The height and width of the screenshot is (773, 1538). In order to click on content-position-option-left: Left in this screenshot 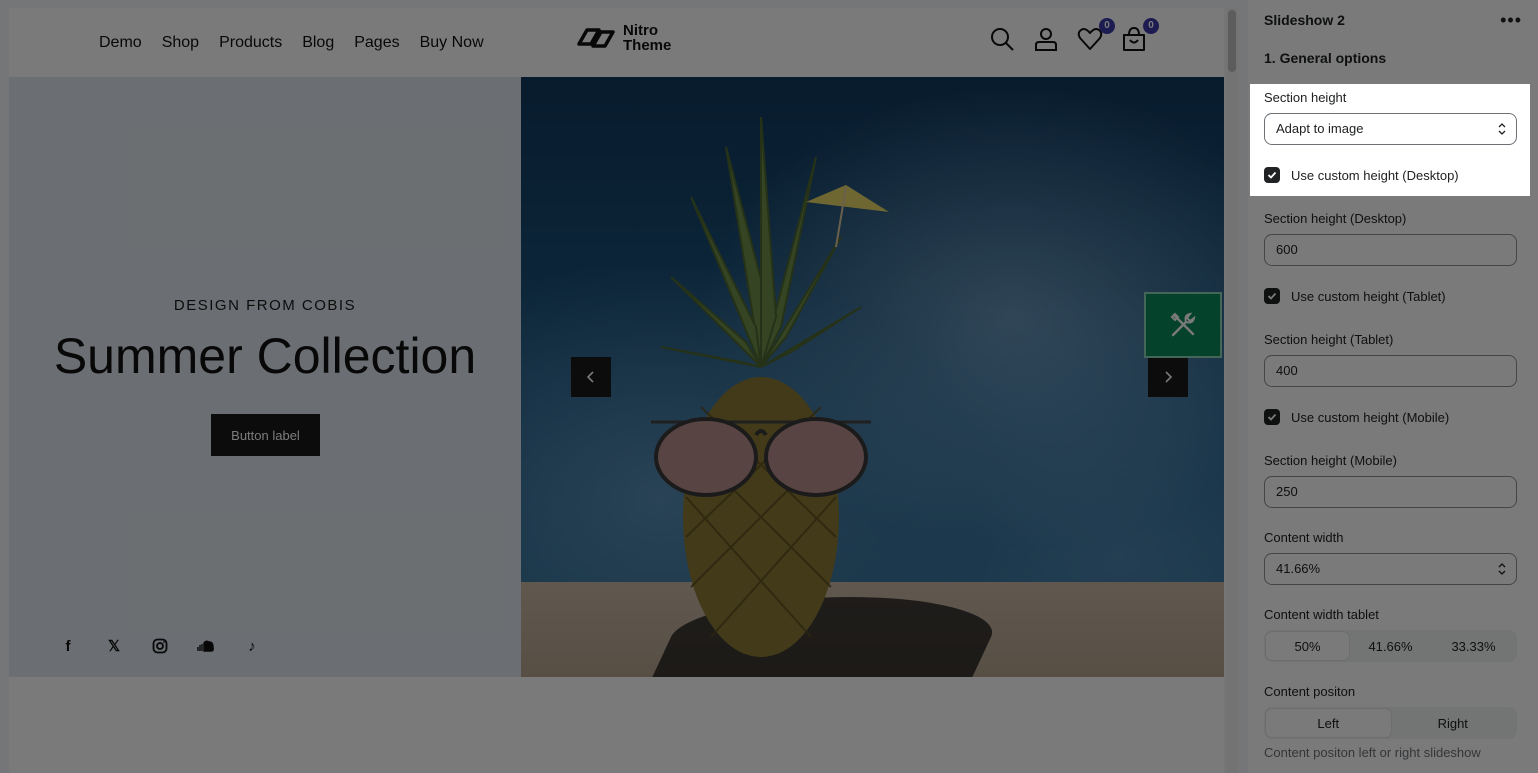, I will do `click(1328, 723)`.